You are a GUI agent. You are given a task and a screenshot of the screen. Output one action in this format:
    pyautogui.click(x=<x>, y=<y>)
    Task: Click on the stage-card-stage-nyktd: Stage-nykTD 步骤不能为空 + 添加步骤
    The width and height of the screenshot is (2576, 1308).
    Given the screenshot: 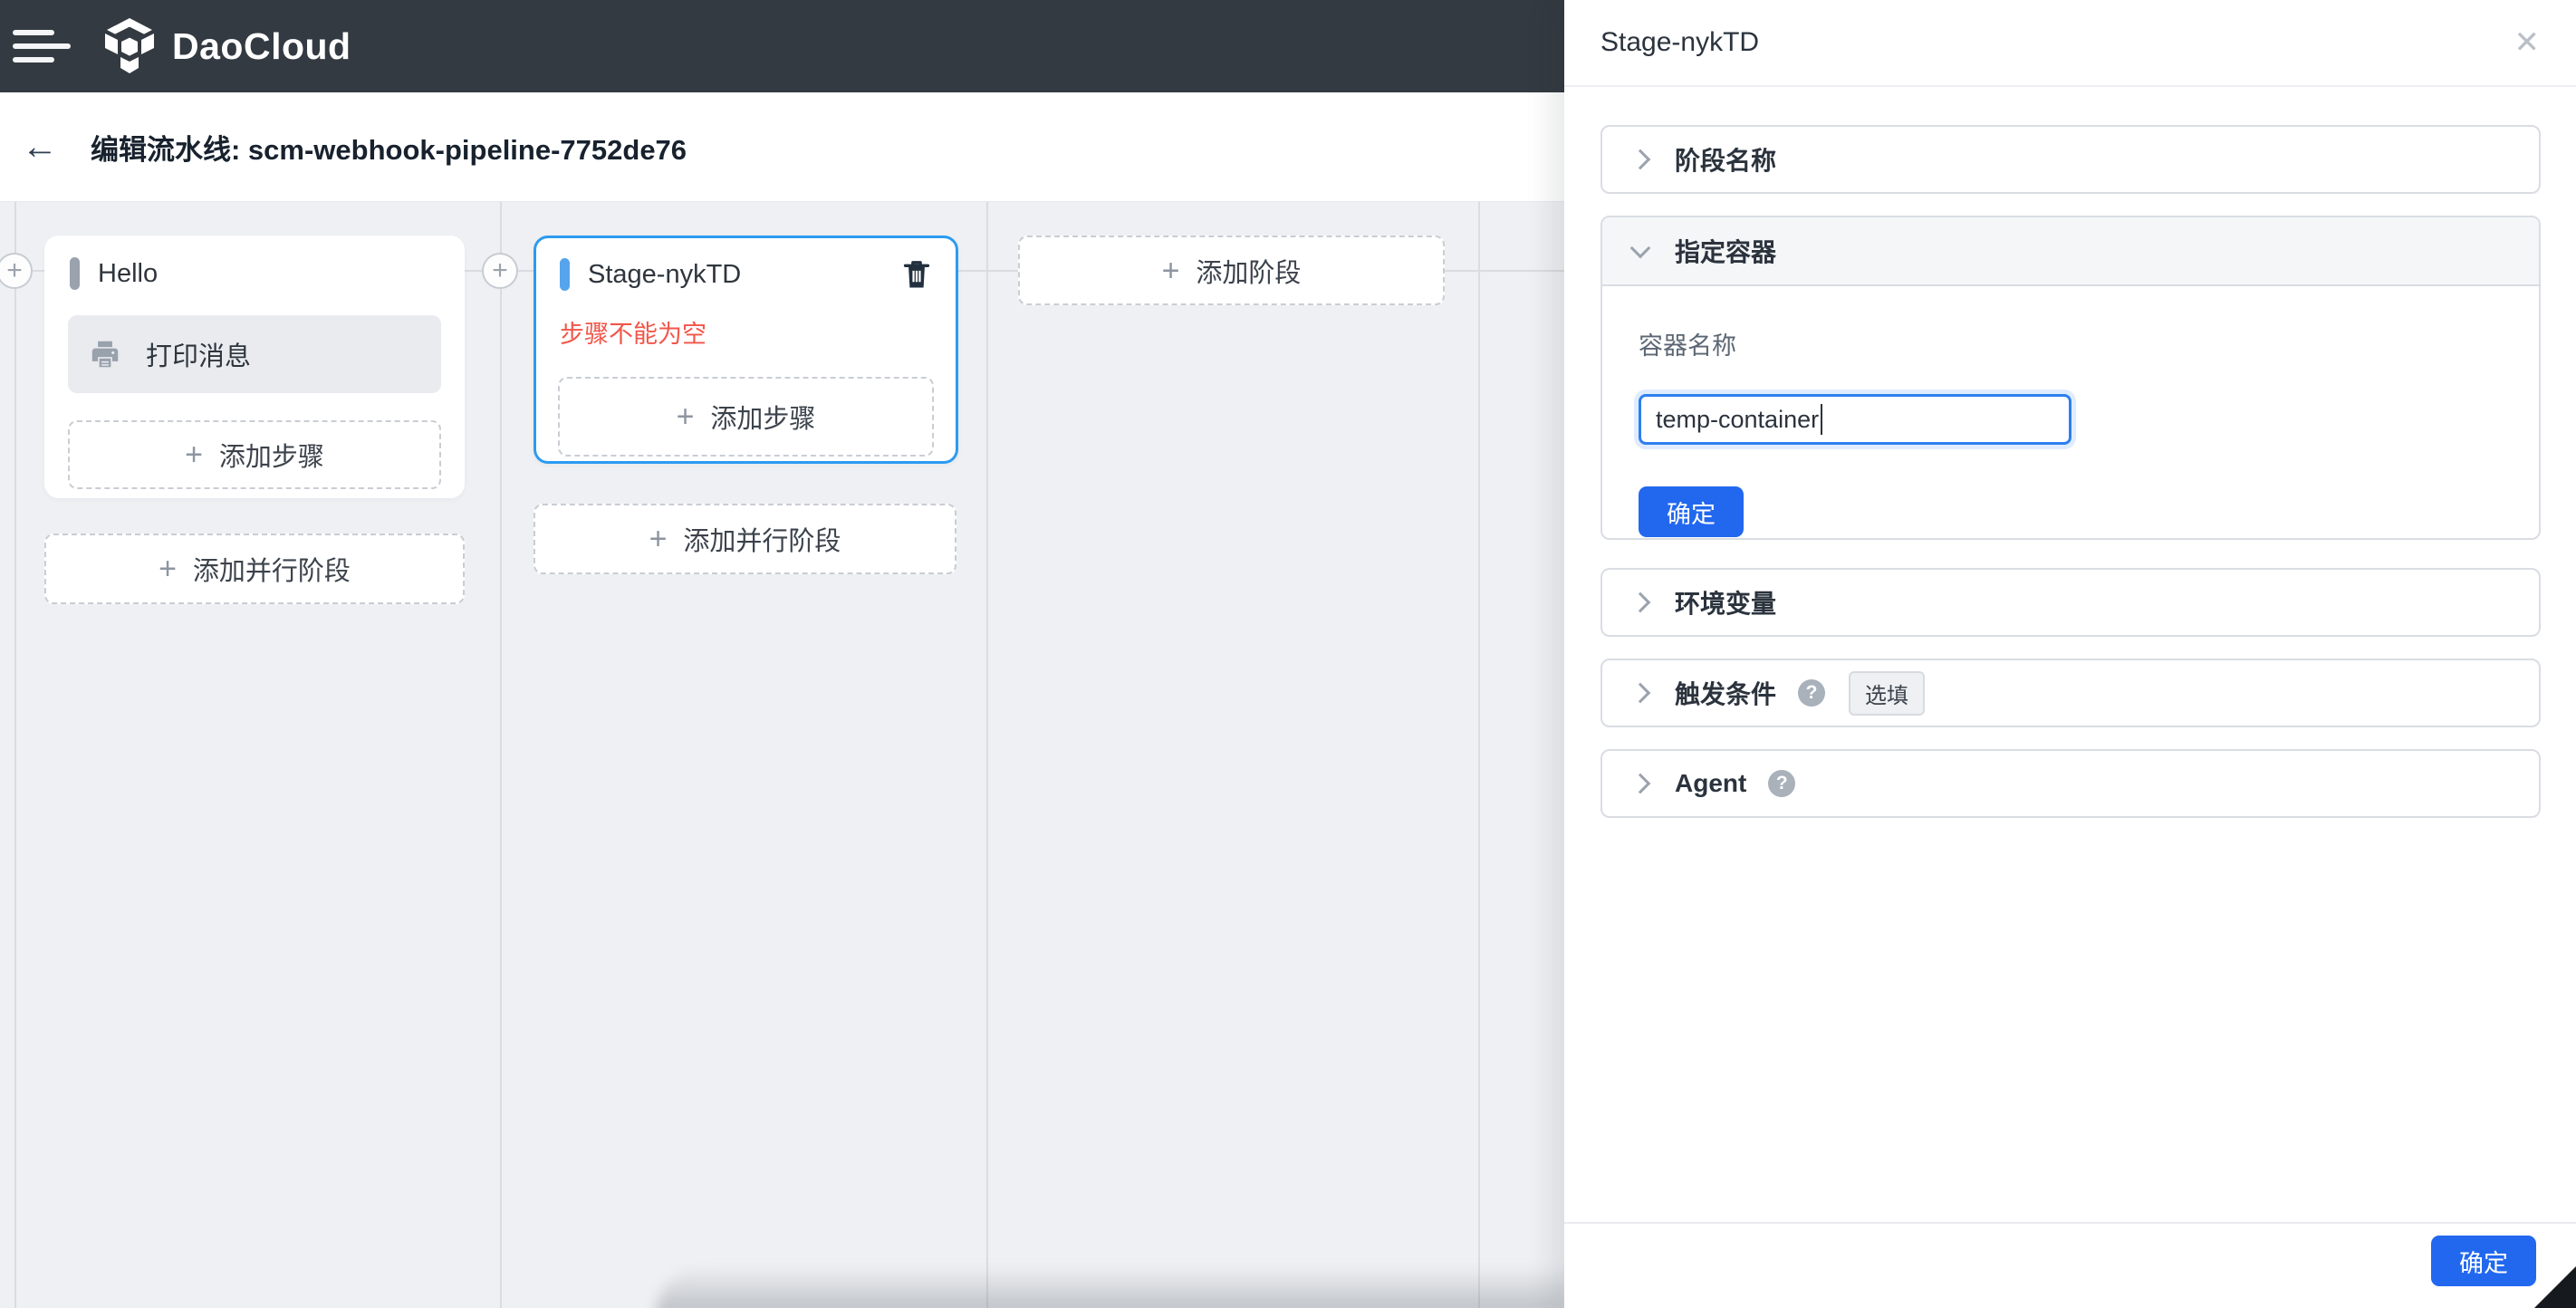 What is the action you would take?
    pyautogui.click(x=745, y=350)
    